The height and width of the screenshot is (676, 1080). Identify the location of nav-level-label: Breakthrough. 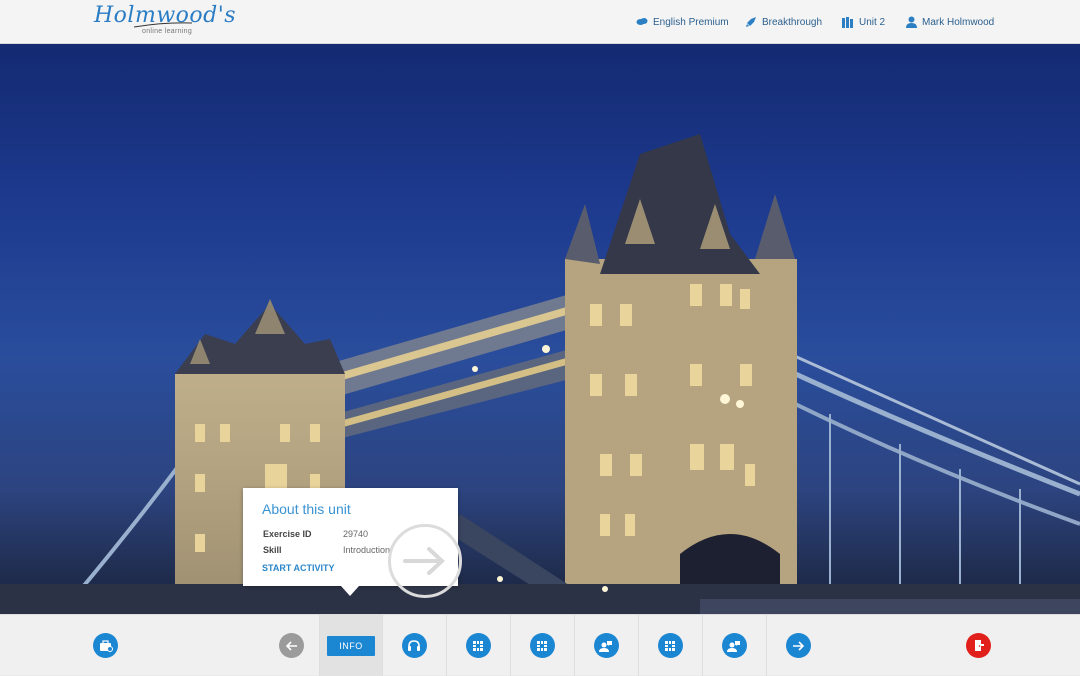
(792, 22).